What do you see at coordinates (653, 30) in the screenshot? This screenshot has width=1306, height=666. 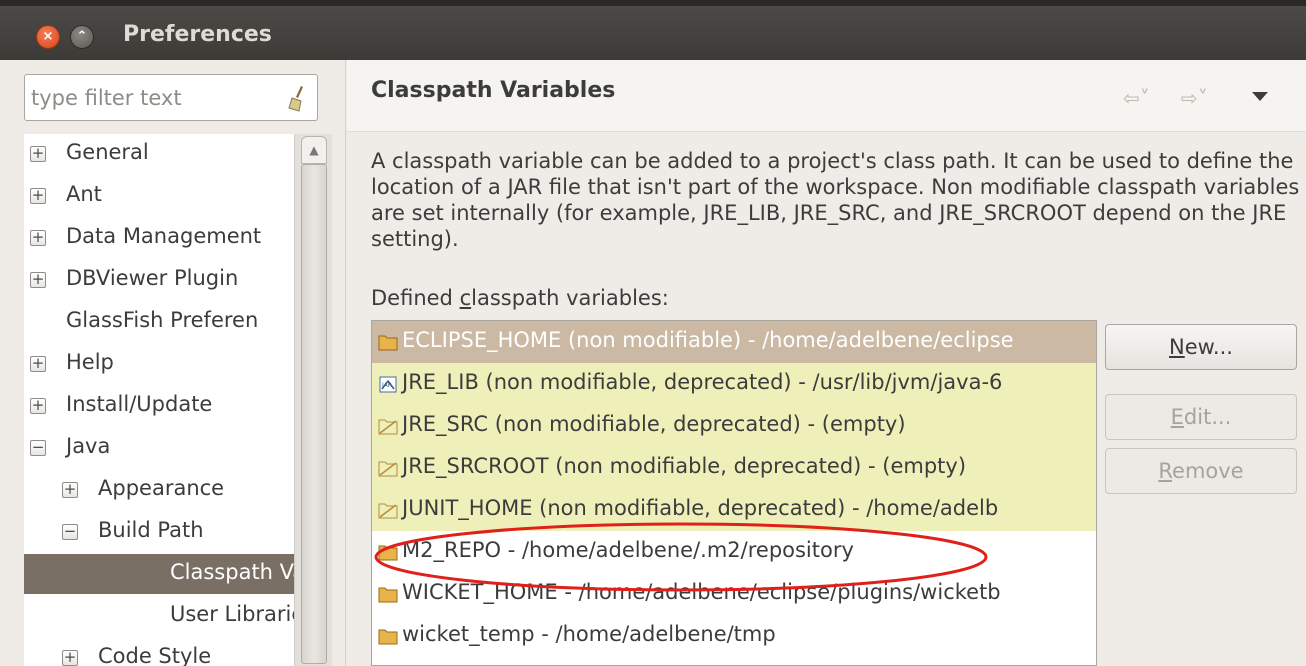 I see `title-bar: × ⌃ Preferences` at bounding box center [653, 30].